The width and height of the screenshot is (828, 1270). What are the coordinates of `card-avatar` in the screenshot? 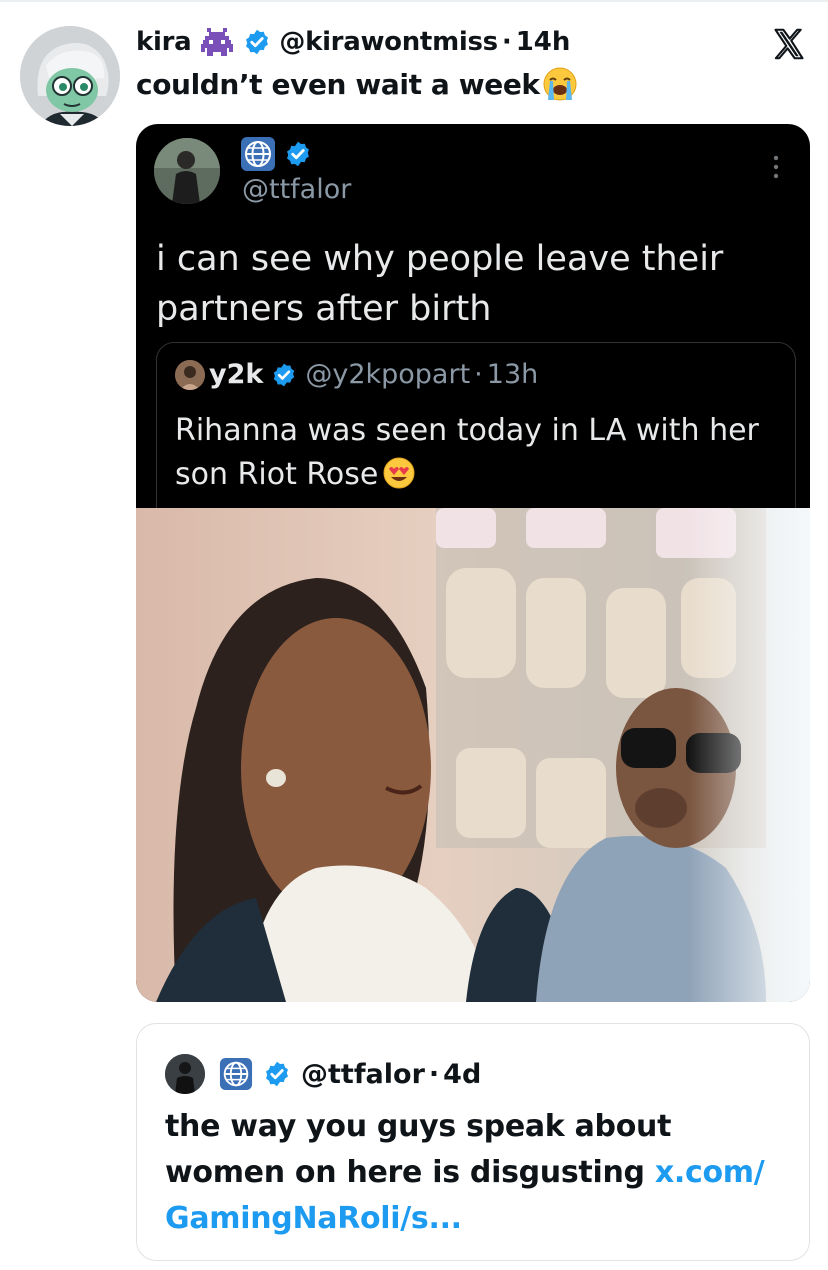 It's located at (185, 1074).